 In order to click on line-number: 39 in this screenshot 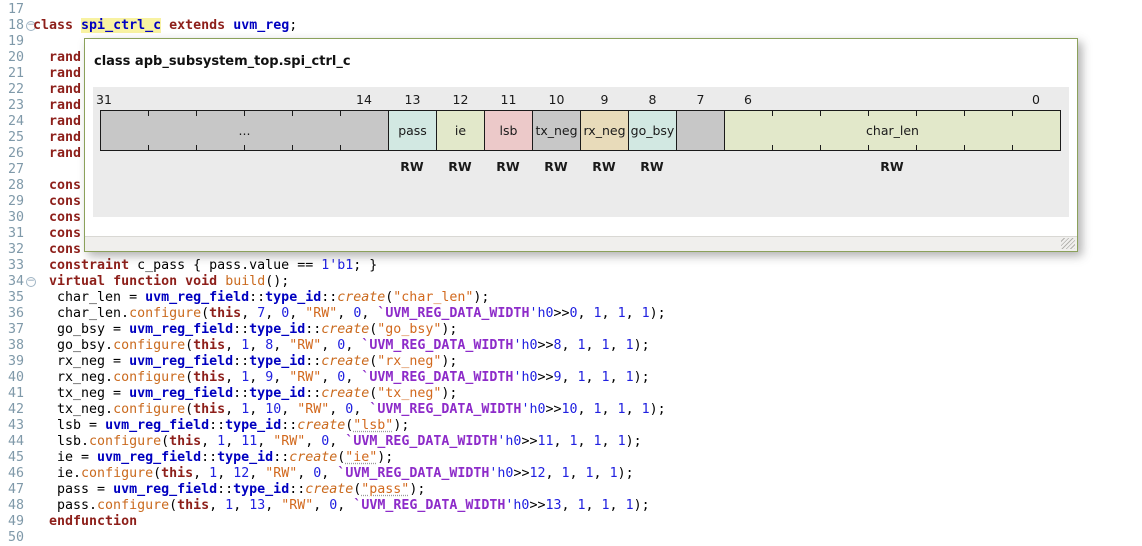, I will do `click(15, 361)`.